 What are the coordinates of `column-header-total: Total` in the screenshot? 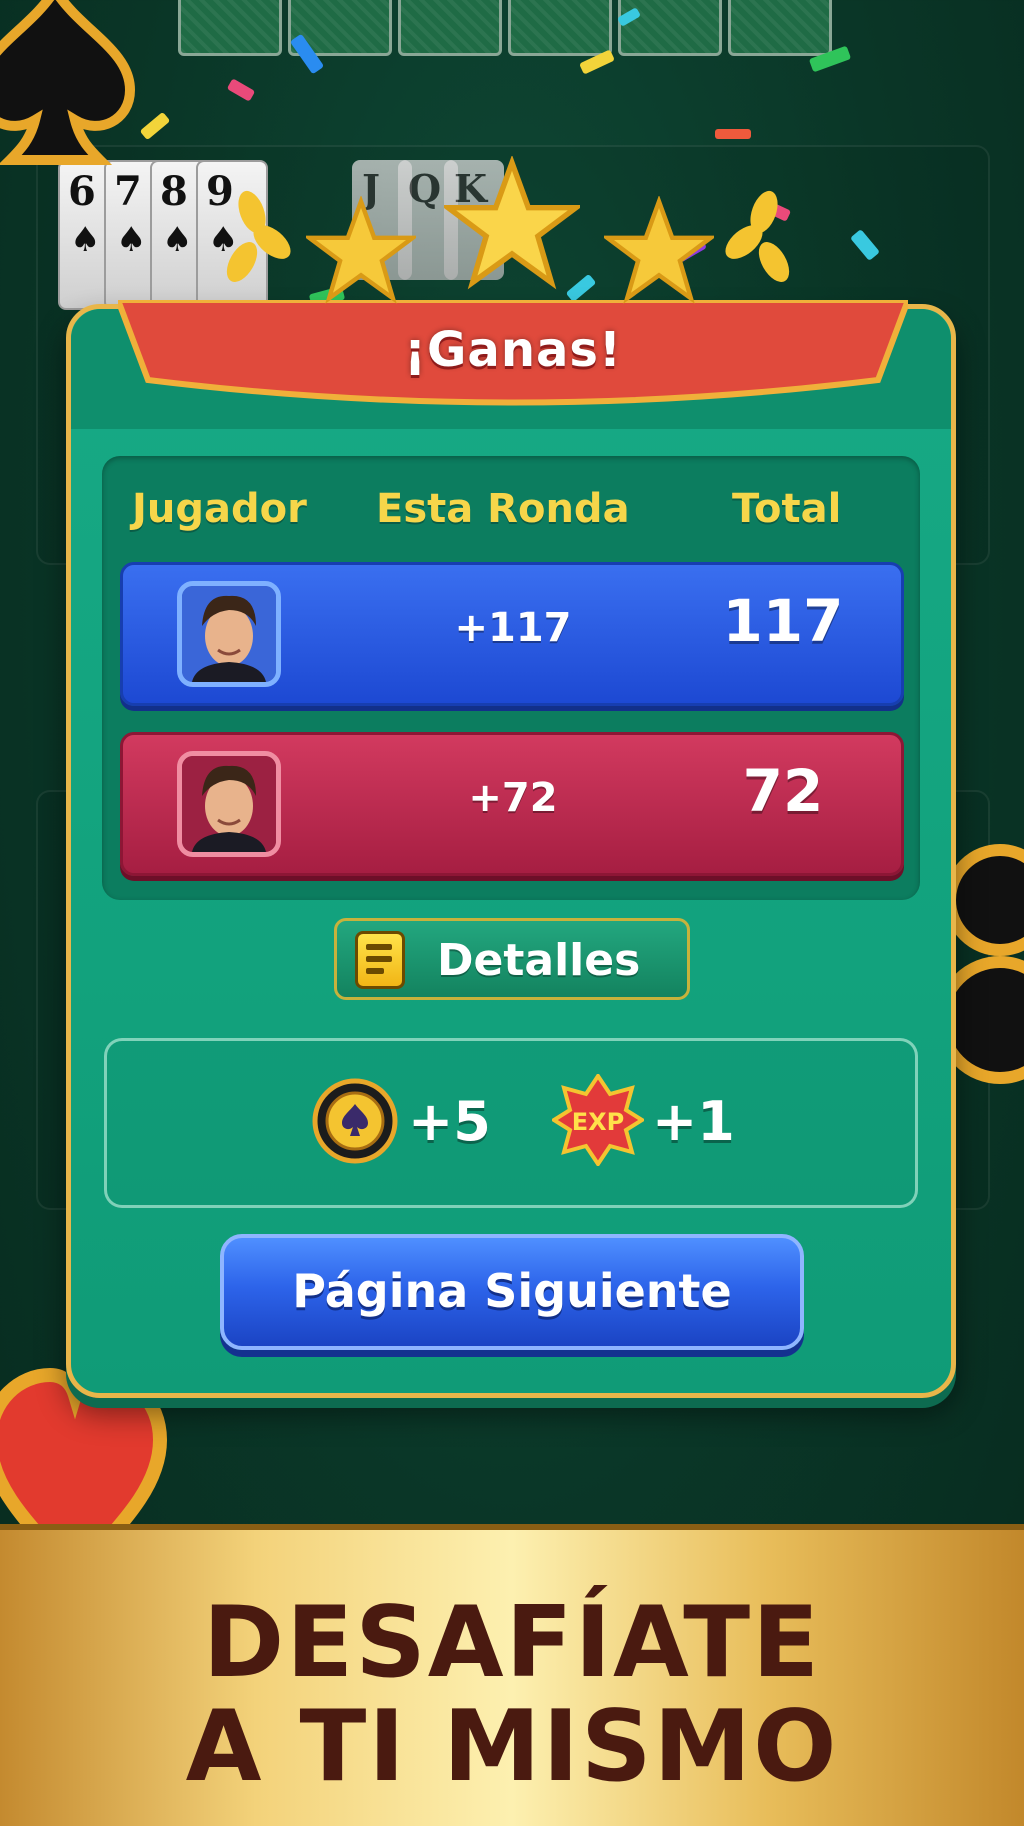 It's located at (787, 509).